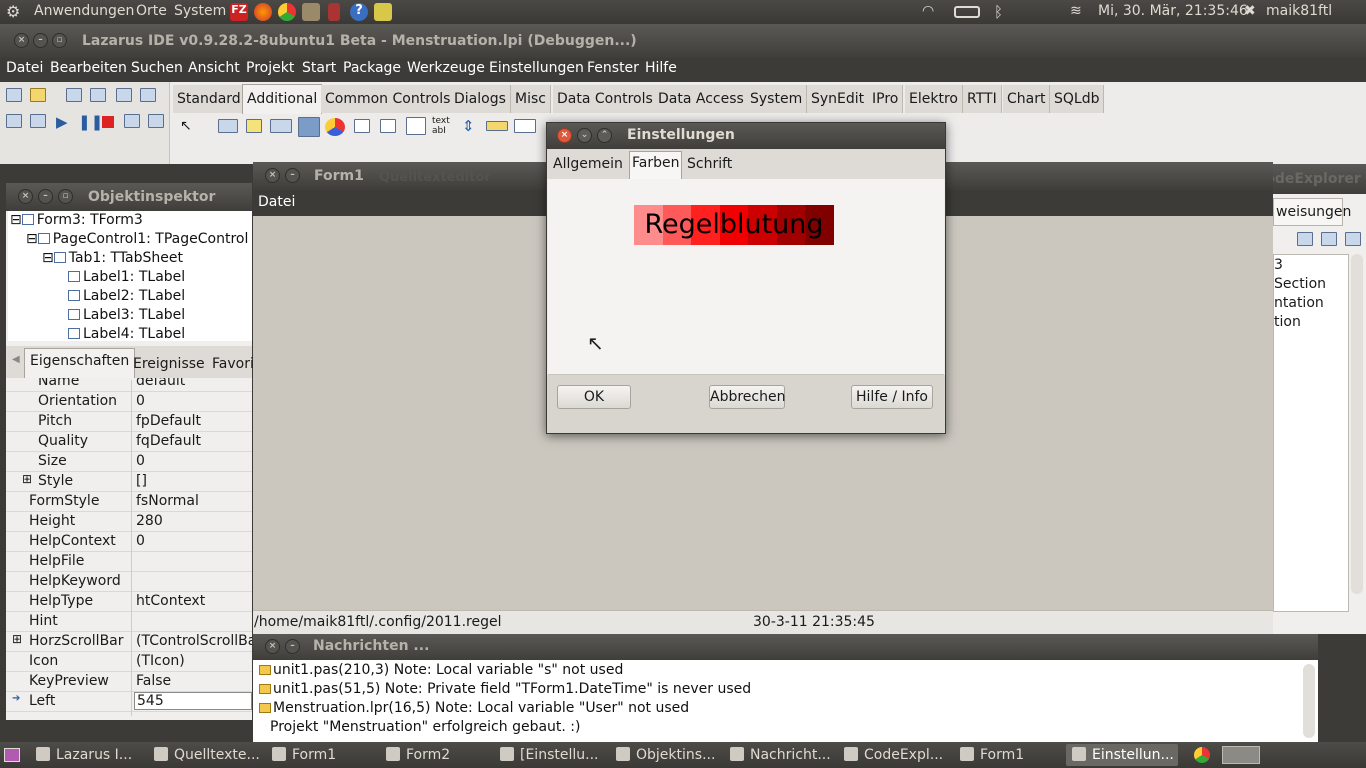 The height and width of the screenshot is (768, 1366). What do you see at coordinates (160, 383) in the screenshot?
I see `property-value: default` at bounding box center [160, 383].